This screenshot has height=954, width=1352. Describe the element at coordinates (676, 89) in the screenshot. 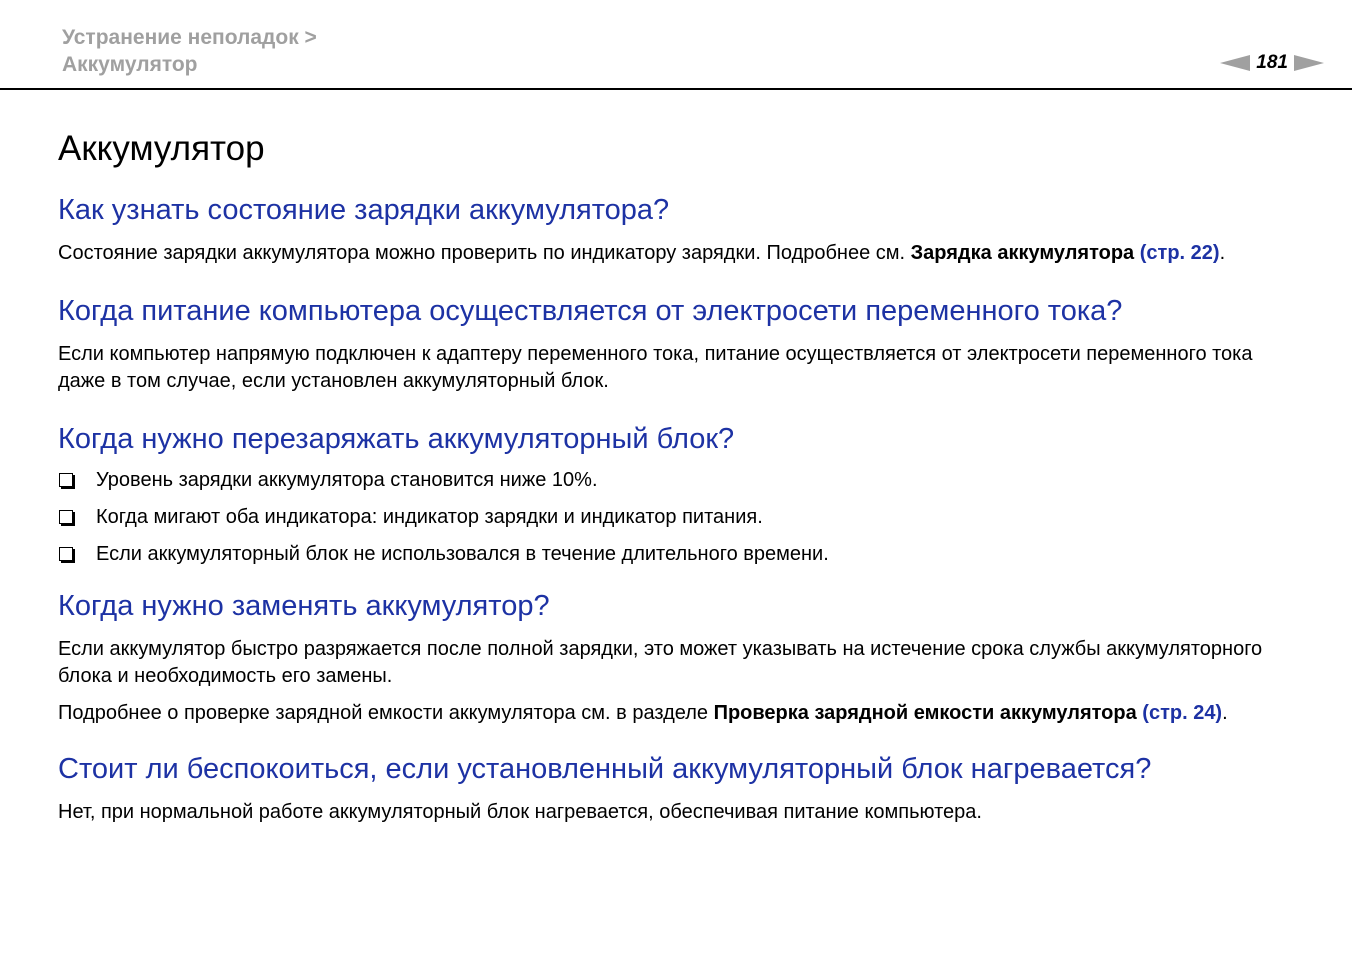

I see `header-divider` at that location.